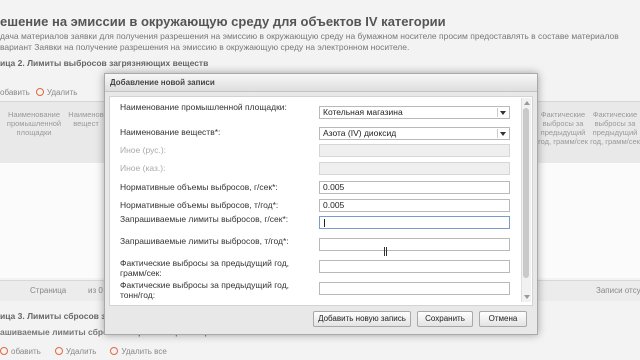  Describe the element at coordinates (199, 205) in the screenshot. I see `label-norm-tyear: Нормативные объемы выбросов, т/год*:` at that location.